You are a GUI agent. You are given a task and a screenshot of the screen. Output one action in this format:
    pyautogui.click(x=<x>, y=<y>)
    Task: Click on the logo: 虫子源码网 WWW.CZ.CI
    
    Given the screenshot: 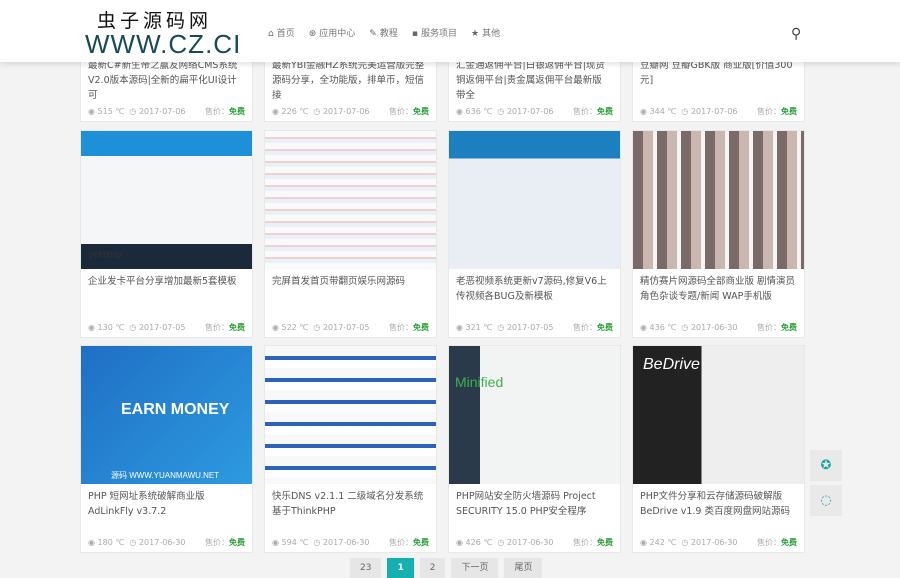 What is the action you would take?
    pyautogui.click(x=163, y=34)
    